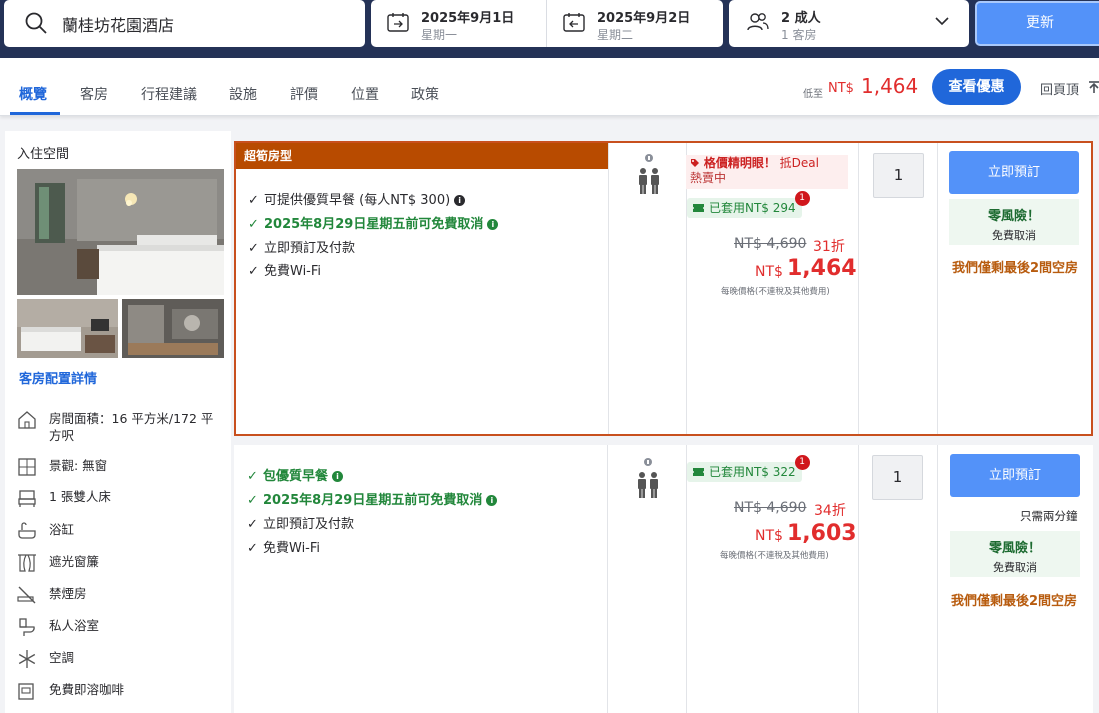 This screenshot has width=1099, height=713. What do you see at coordinates (767, 172) in the screenshot?
I see `price-alert-box: 格價精明眼！ 抵Deal 熱賣中` at bounding box center [767, 172].